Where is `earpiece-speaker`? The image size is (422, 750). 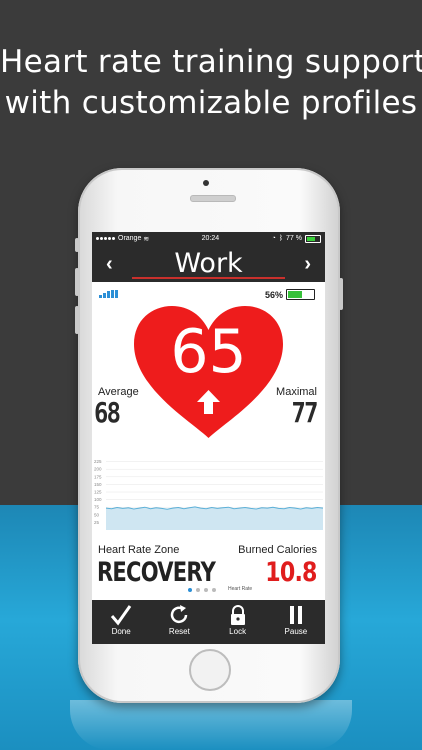
earpiece-speaker is located at coordinates (213, 198).